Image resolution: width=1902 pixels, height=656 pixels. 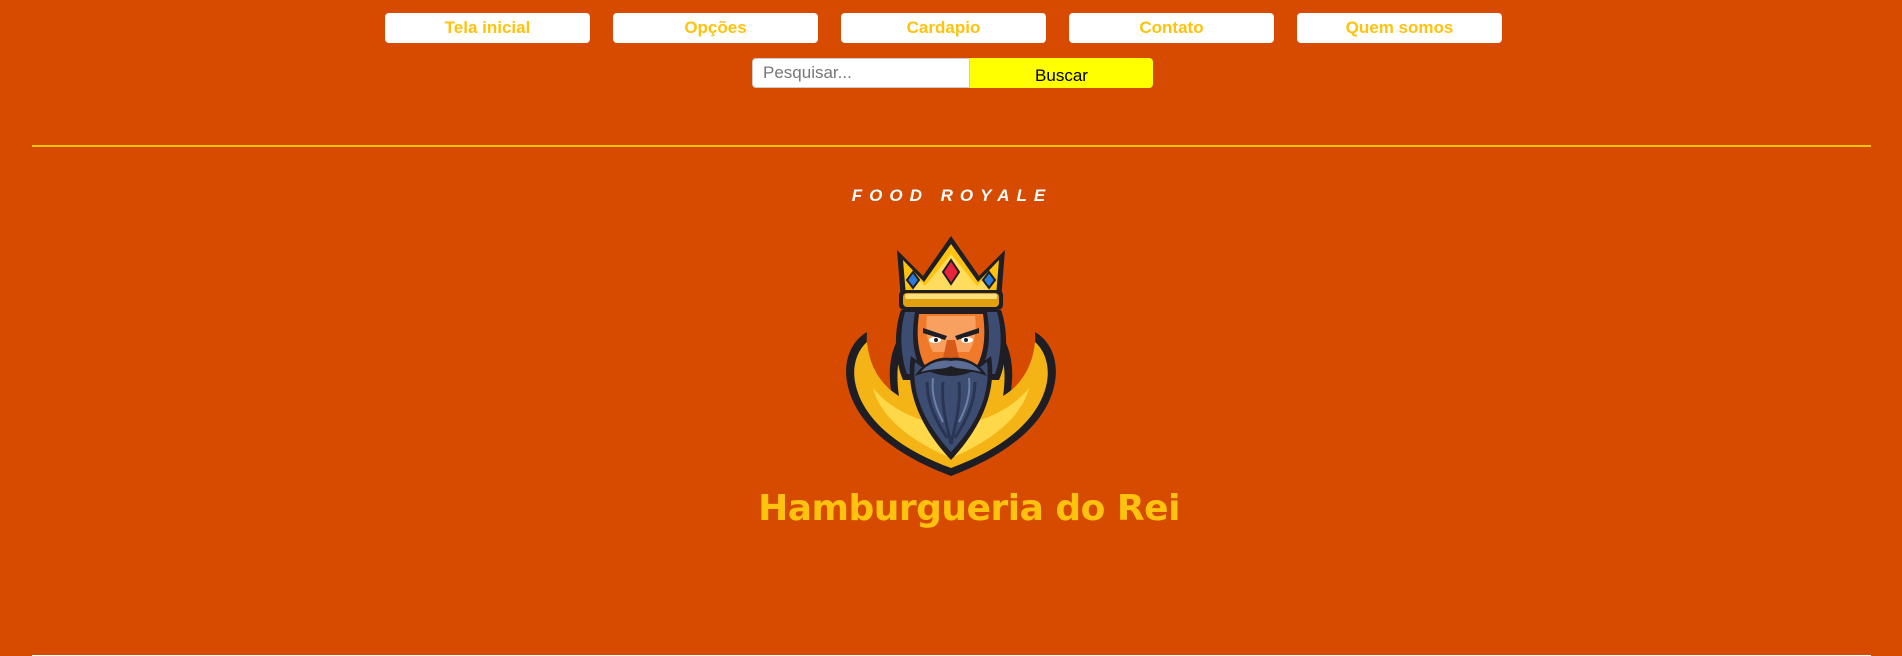 I want to click on search-input, so click(x=861, y=73).